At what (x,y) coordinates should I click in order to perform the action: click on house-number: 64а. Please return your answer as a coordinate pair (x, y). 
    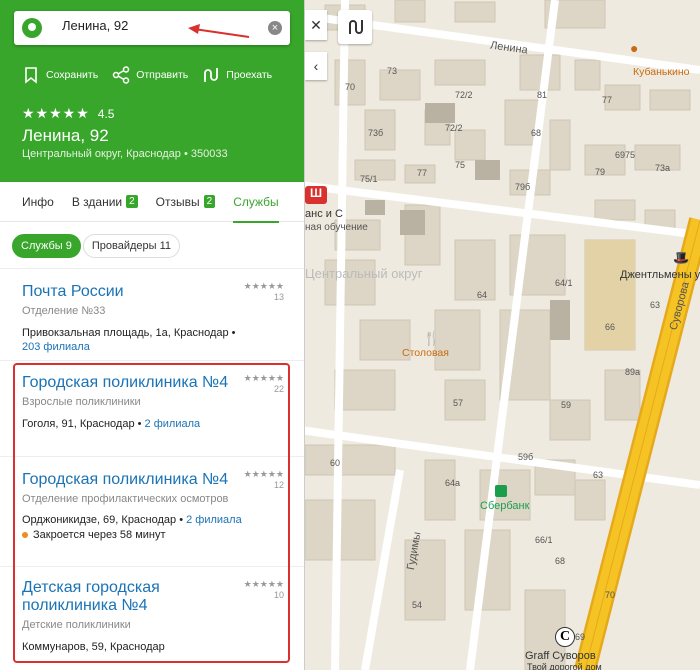
    Looking at the image, I should click on (453, 483).